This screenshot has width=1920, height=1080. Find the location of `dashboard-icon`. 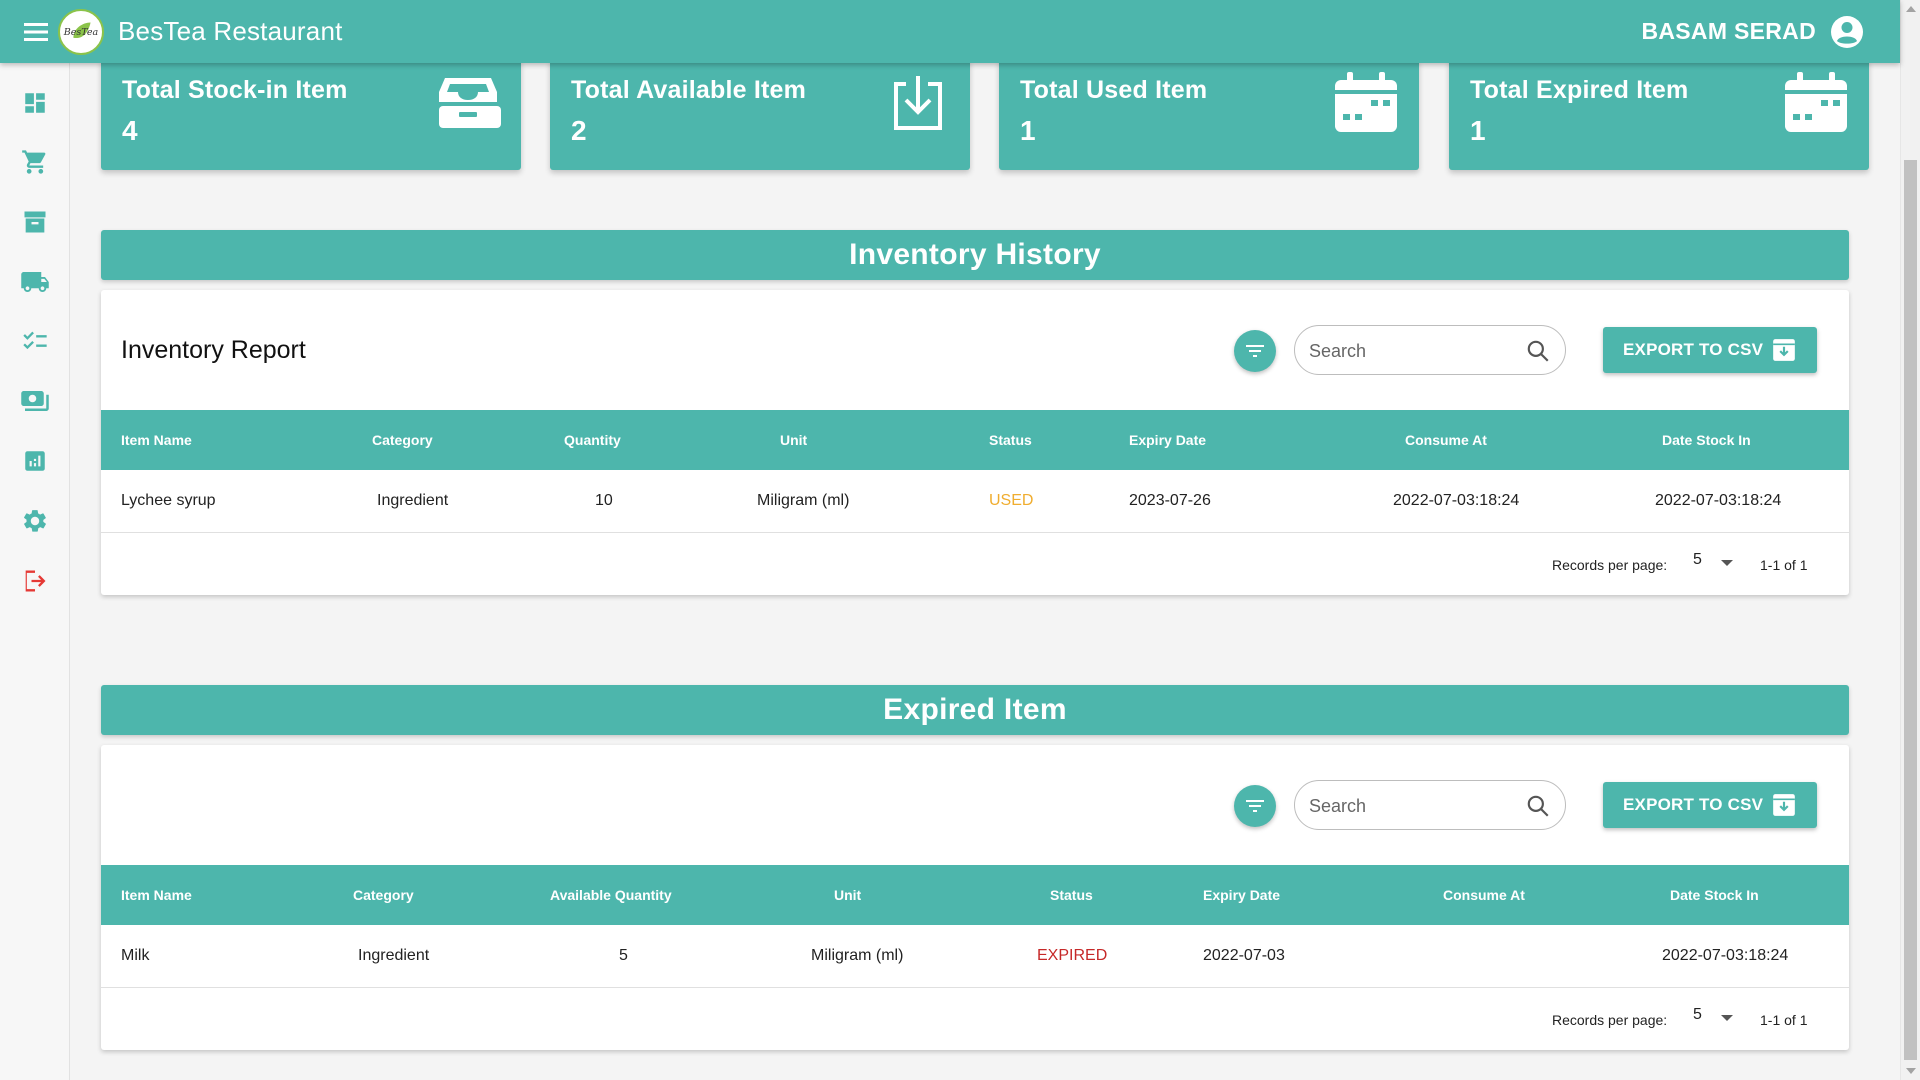

dashboard-icon is located at coordinates (35, 103).